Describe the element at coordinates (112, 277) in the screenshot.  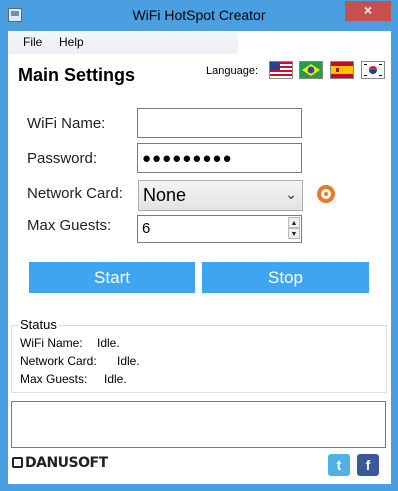
I see `start-button: Start` at that location.